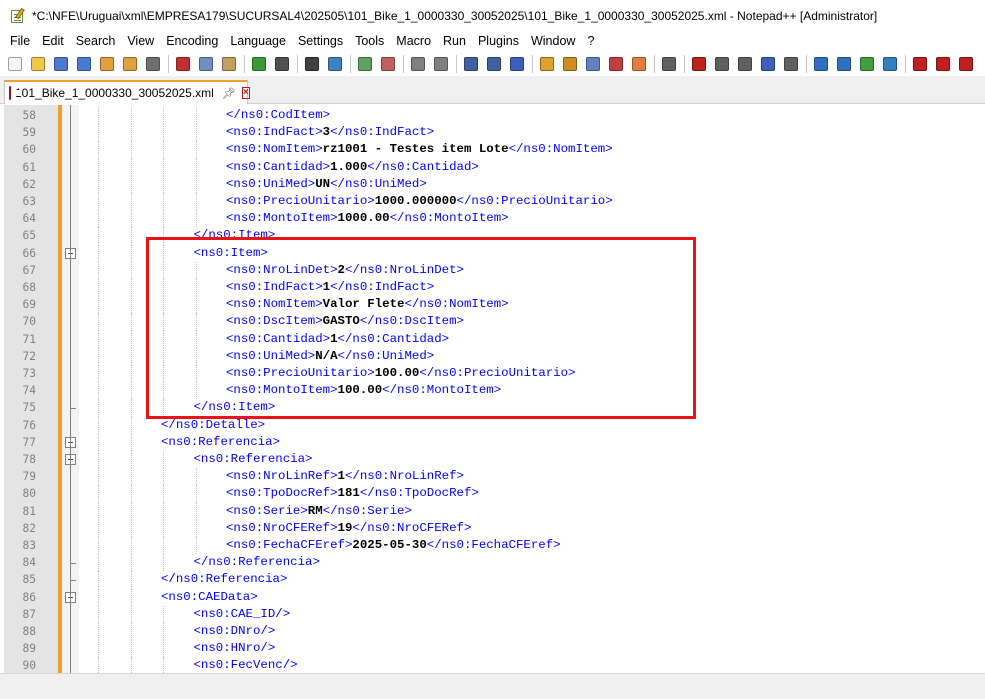 The image size is (985, 699). I want to click on doc-map-icon, so click(570, 64).